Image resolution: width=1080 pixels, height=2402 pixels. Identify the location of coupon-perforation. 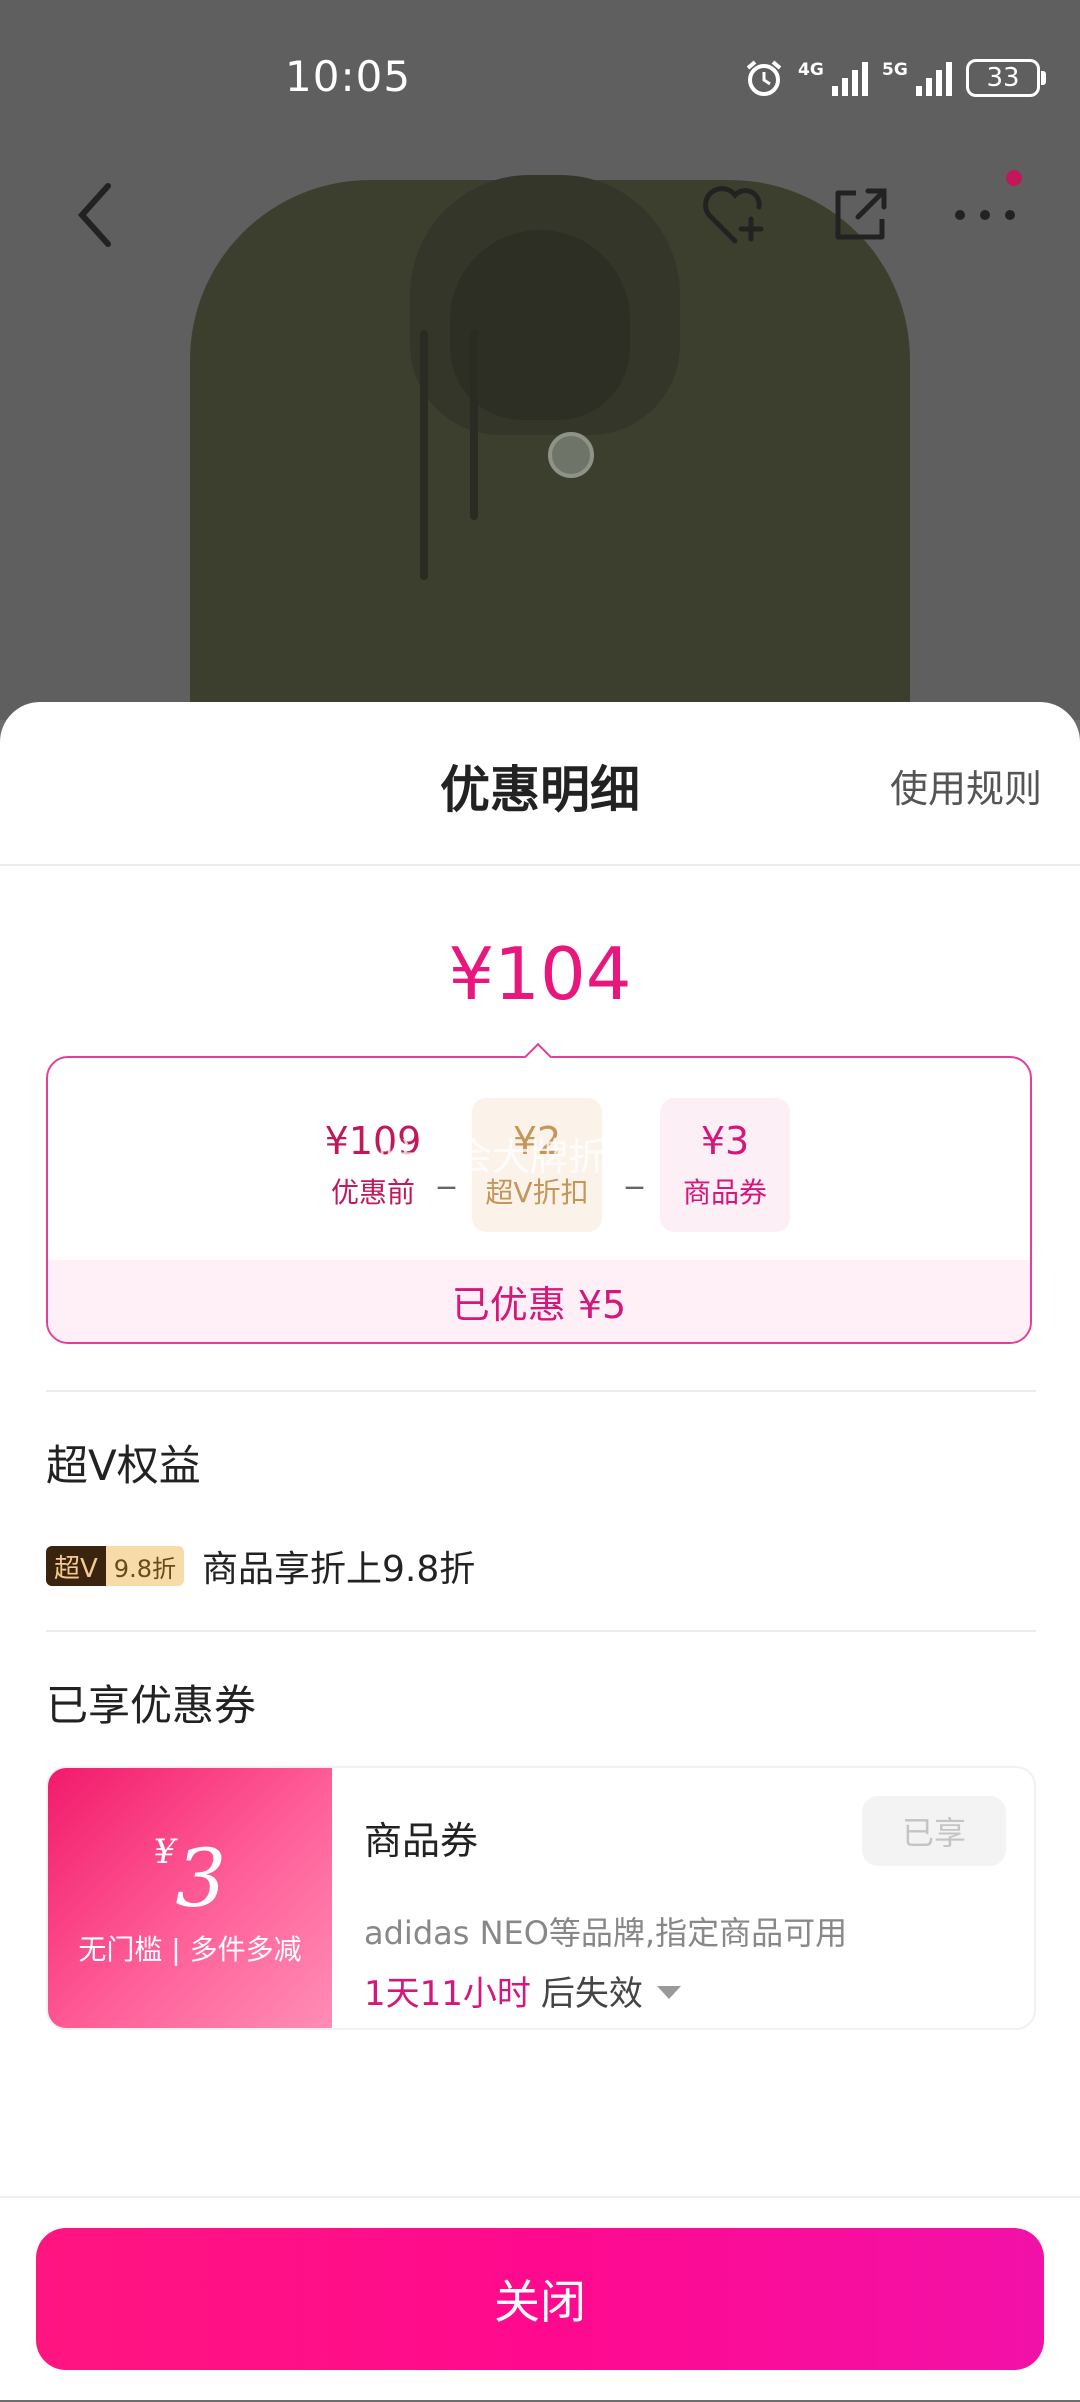
(332, 1898).